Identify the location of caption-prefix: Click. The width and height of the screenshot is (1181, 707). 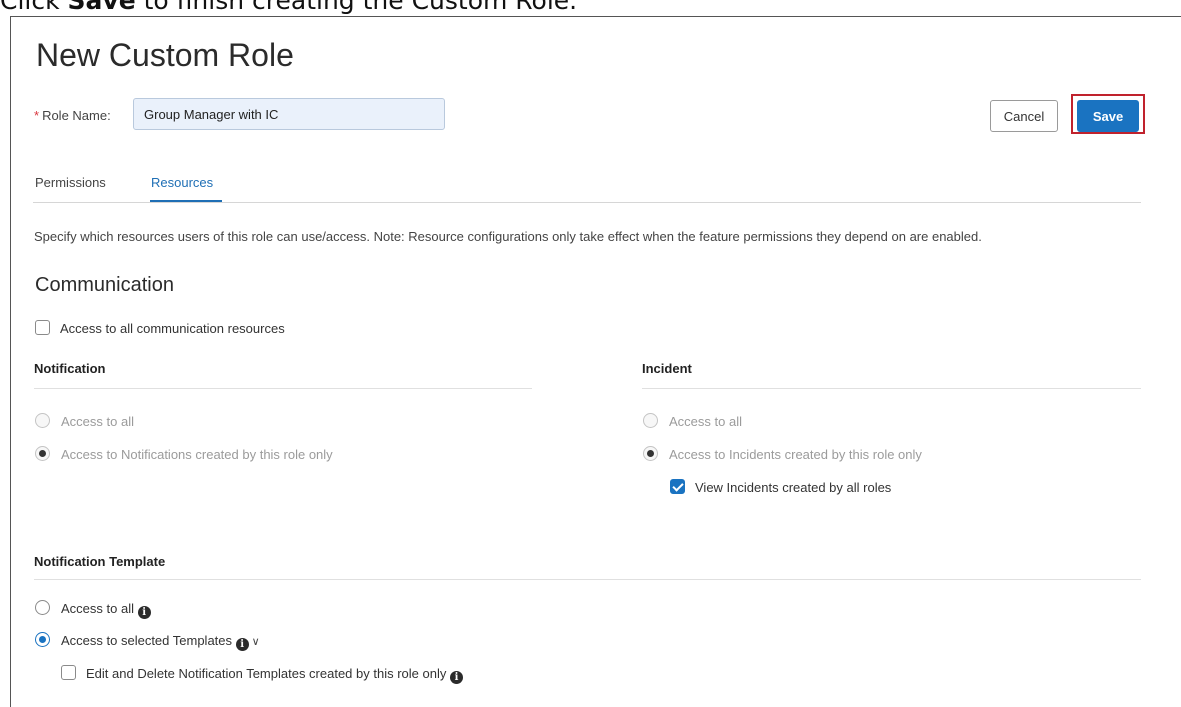
(34, 7).